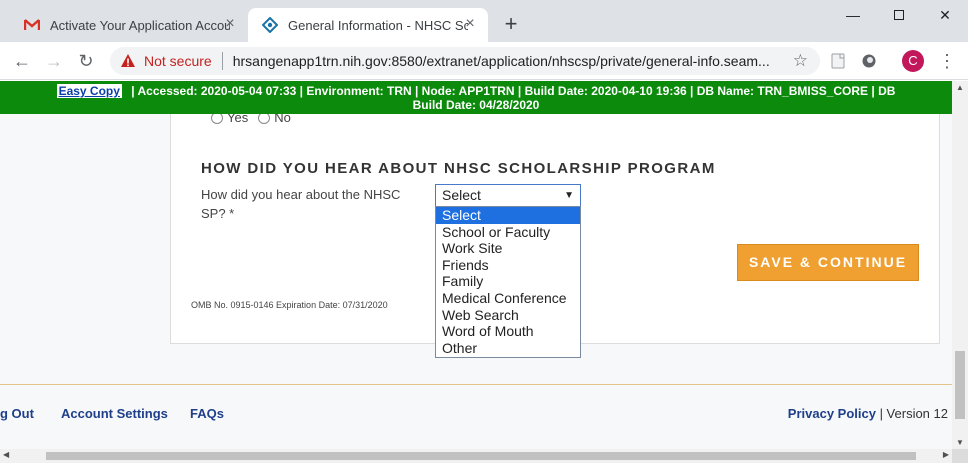 The image size is (968, 463). Describe the element at coordinates (508, 348) in the screenshot. I see `dropdown-option: Other` at that location.